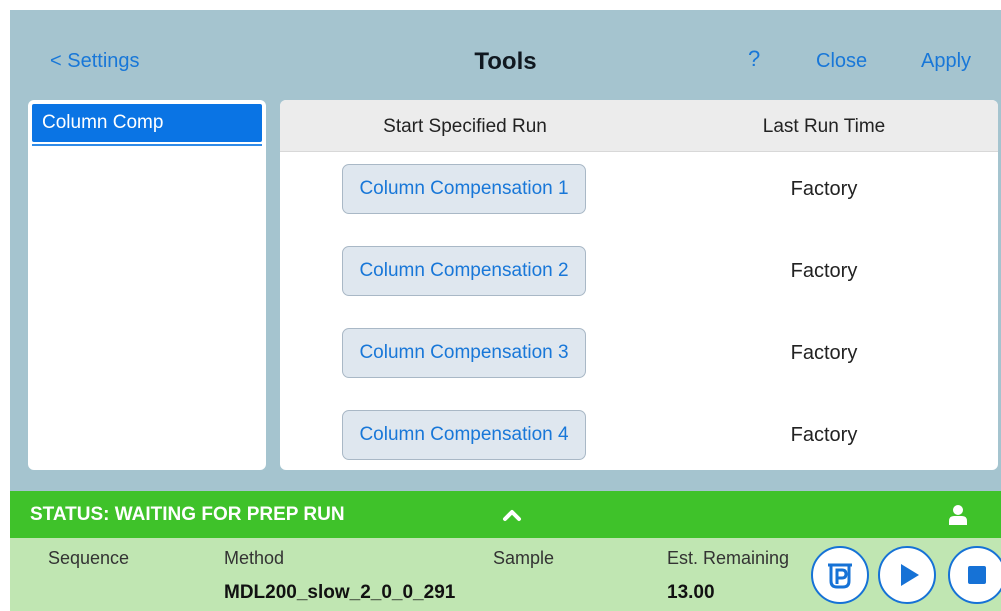 The image size is (1001, 611). Describe the element at coordinates (691, 592) in the screenshot. I see `est-remaining-value: 13.00` at that location.